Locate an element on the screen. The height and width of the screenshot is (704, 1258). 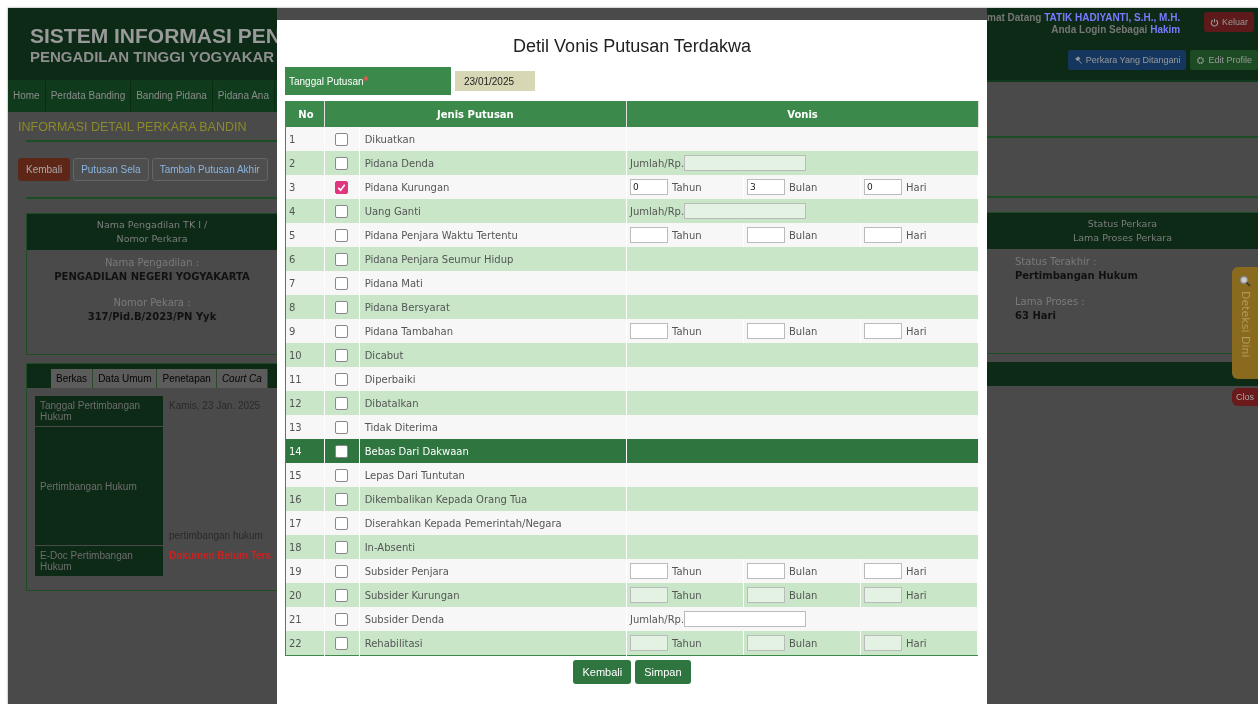
action-button: Tambah Putusan Akhir is located at coordinates (209, 169).